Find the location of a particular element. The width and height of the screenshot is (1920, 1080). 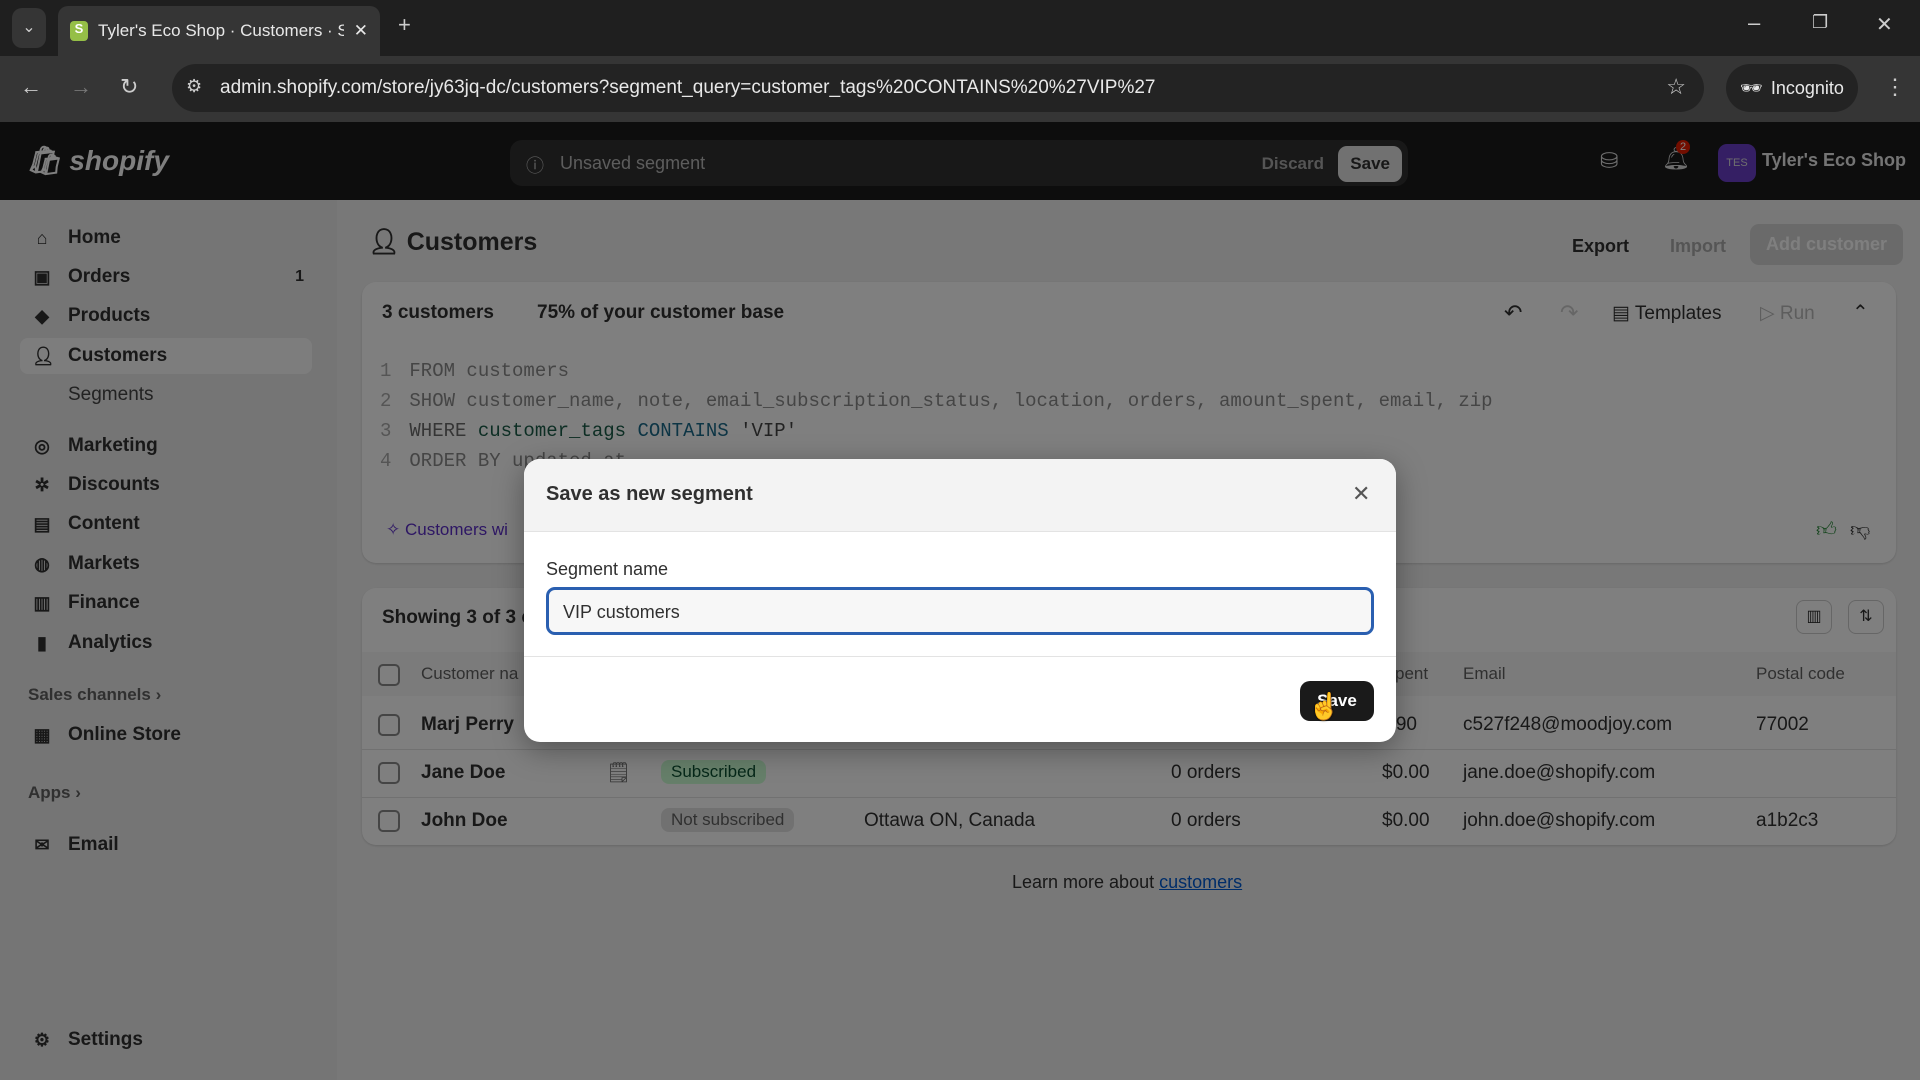

forward-icon: → is located at coordinates (81, 87).